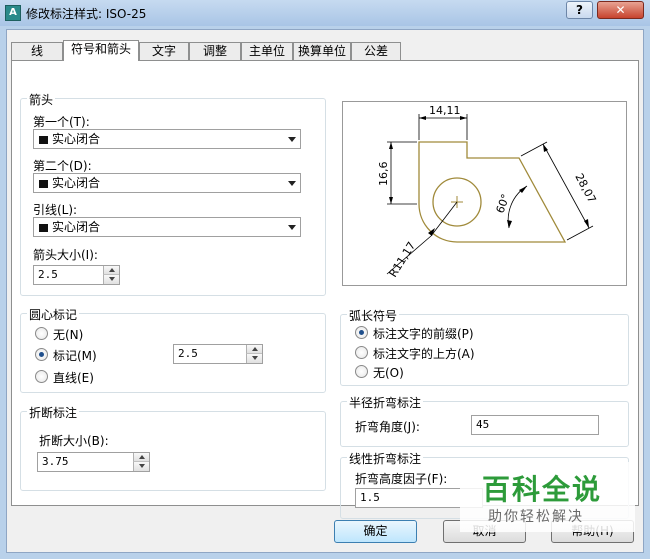 This screenshot has width=650, height=559. I want to click on arc-length-symbol-group: 弧长符号 标注文字的前缀(P) 标注文字的上方(A) 无(O), so click(484, 346).